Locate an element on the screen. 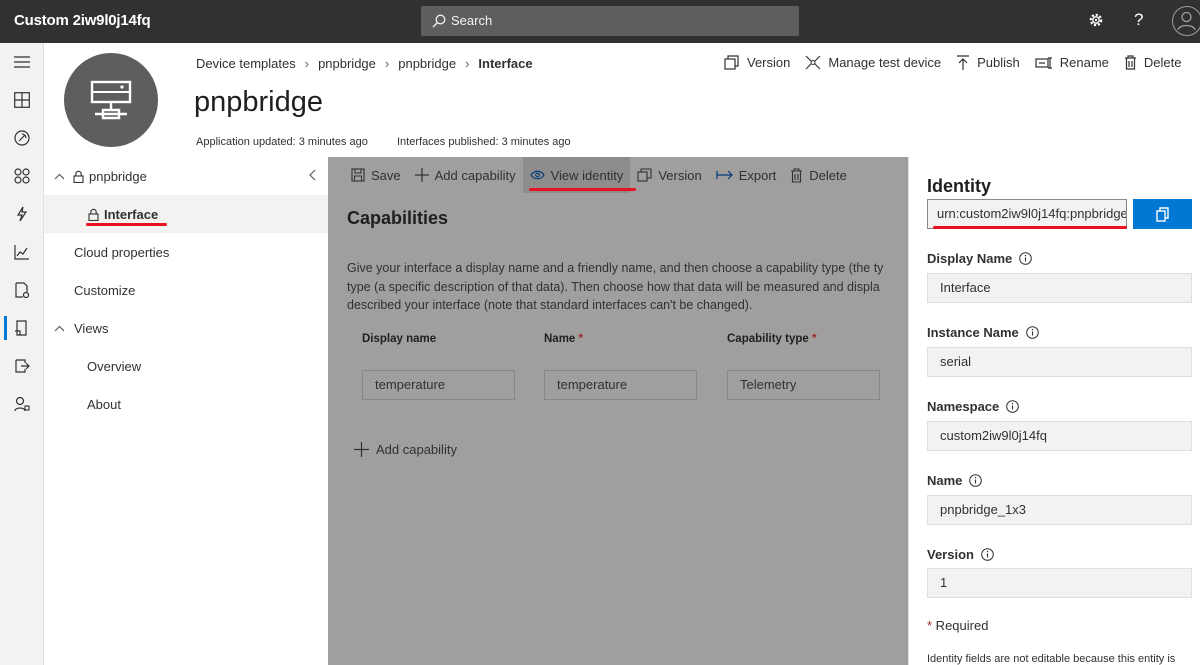 Image resolution: width=1200 pixels, height=665 pixels. breadcrumb-device-templates: Device templates is located at coordinates (246, 63).